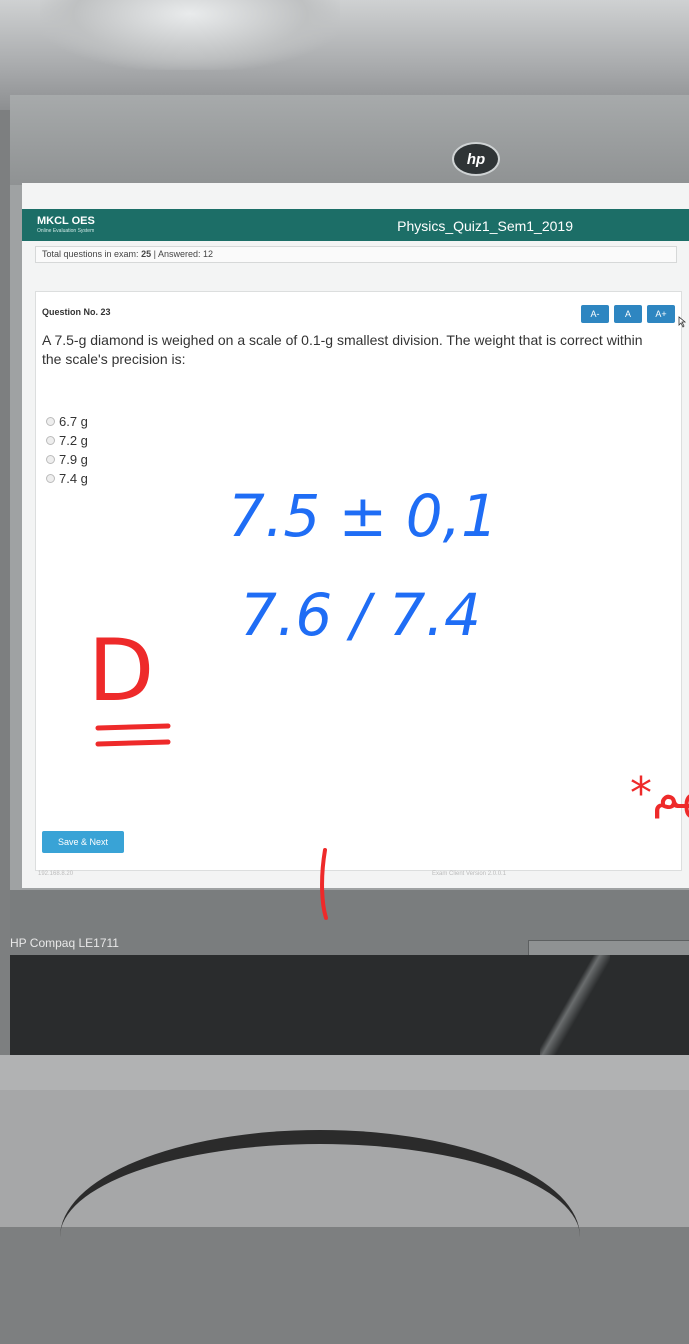  Describe the element at coordinates (363, 516) in the screenshot. I see `annotation-line-1: 7.5 ± 0,1` at that location.